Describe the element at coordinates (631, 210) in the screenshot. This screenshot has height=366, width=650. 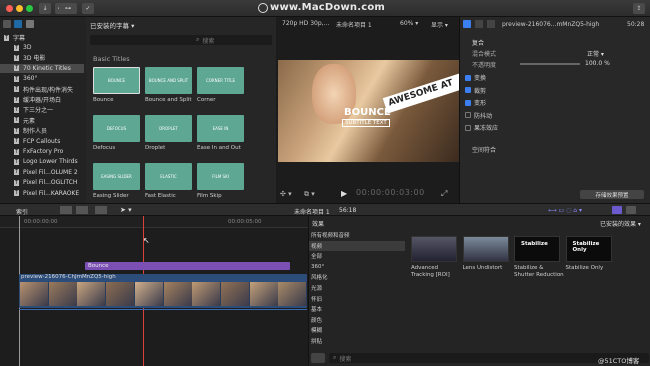
I see `transitions-browser-icon` at that location.